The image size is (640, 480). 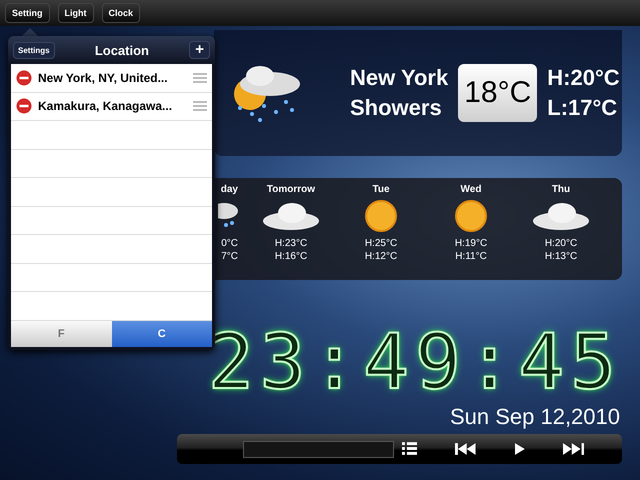 I want to click on previous-icon, so click(x=466, y=449).